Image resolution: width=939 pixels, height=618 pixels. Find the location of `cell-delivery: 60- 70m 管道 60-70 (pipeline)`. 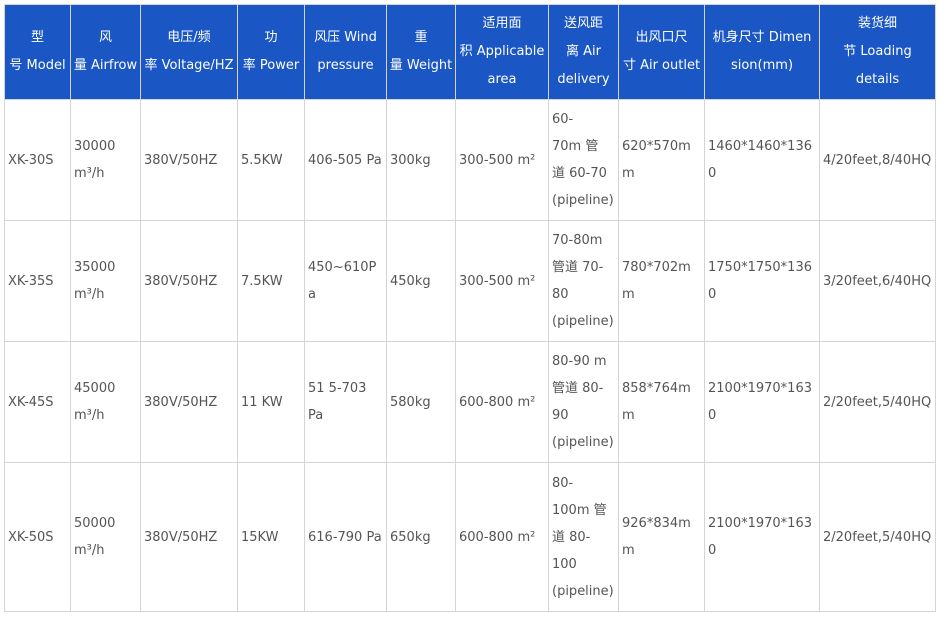

cell-delivery: 60- 70m 管道 60-70 (pipeline) is located at coordinates (583, 160).